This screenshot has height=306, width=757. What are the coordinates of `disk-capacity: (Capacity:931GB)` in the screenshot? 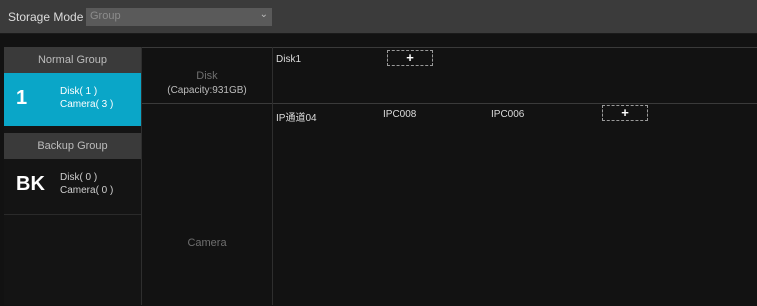 It's located at (207, 90).